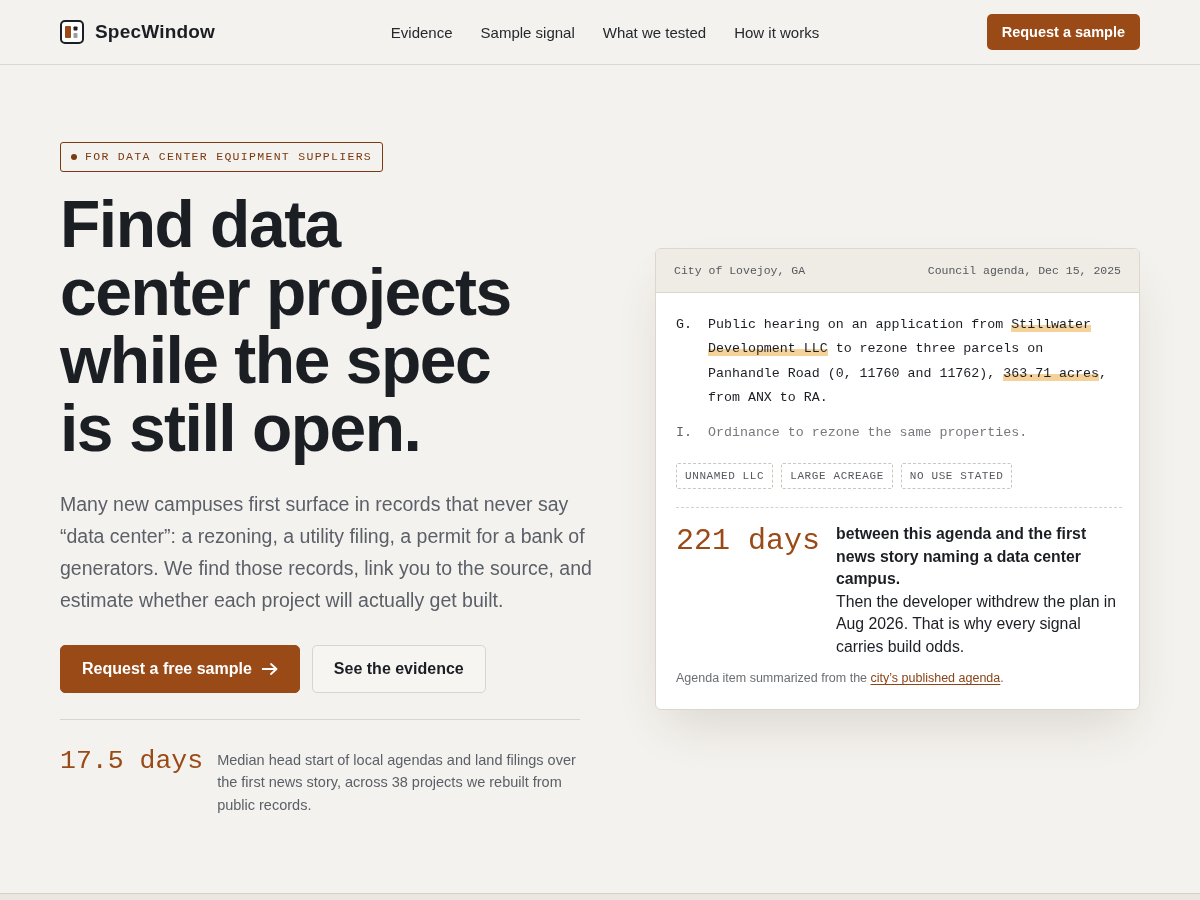 Image resolution: width=1200 pixels, height=900 pixels. Describe the element at coordinates (398, 668) in the screenshot. I see `secondary-cta-button: See the evidence` at that location.